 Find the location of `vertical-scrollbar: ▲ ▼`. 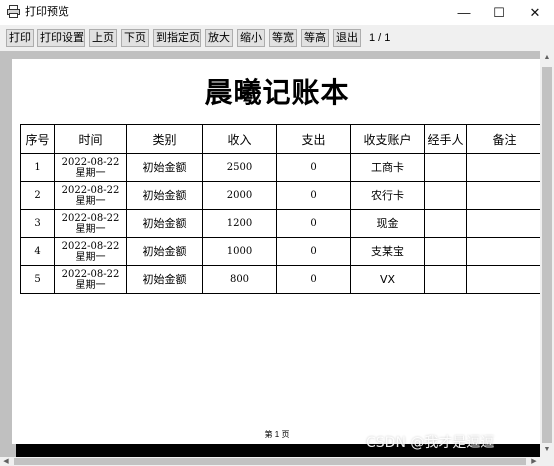

vertical-scrollbar: ▲ ▼ is located at coordinates (547, 254).